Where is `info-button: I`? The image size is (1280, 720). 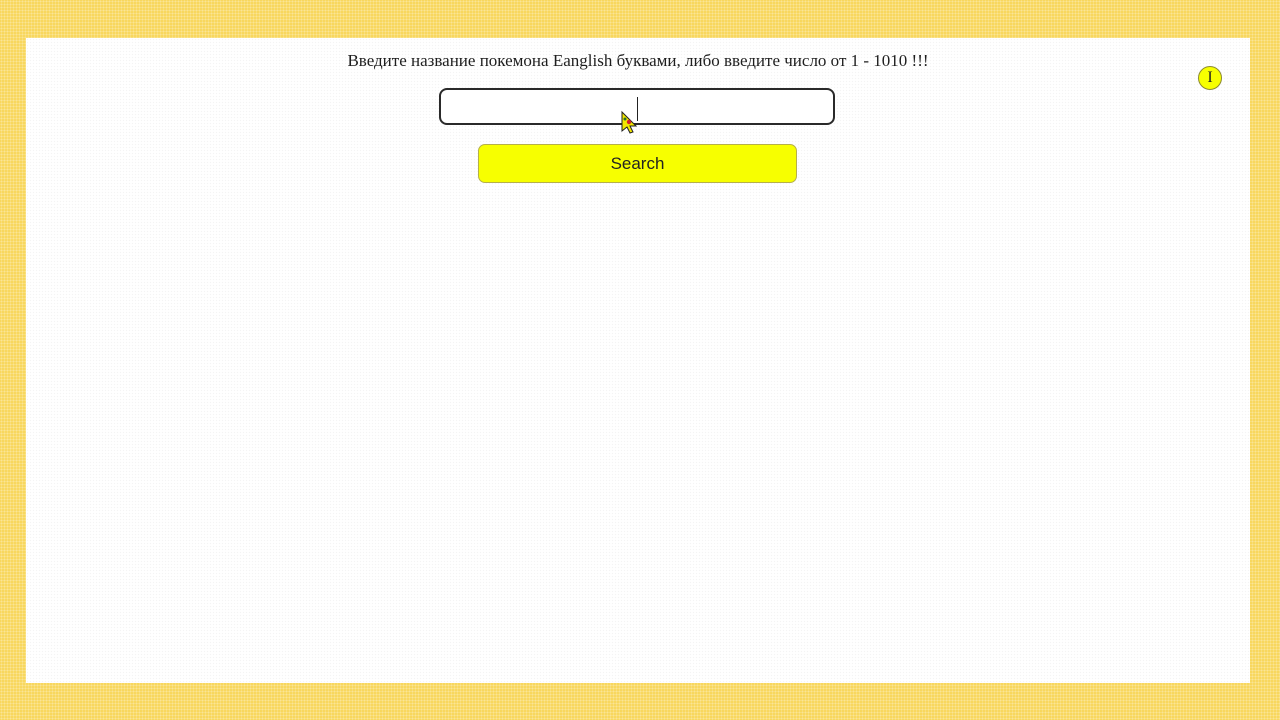
info-button: I is located at coordinates (1210, 78).